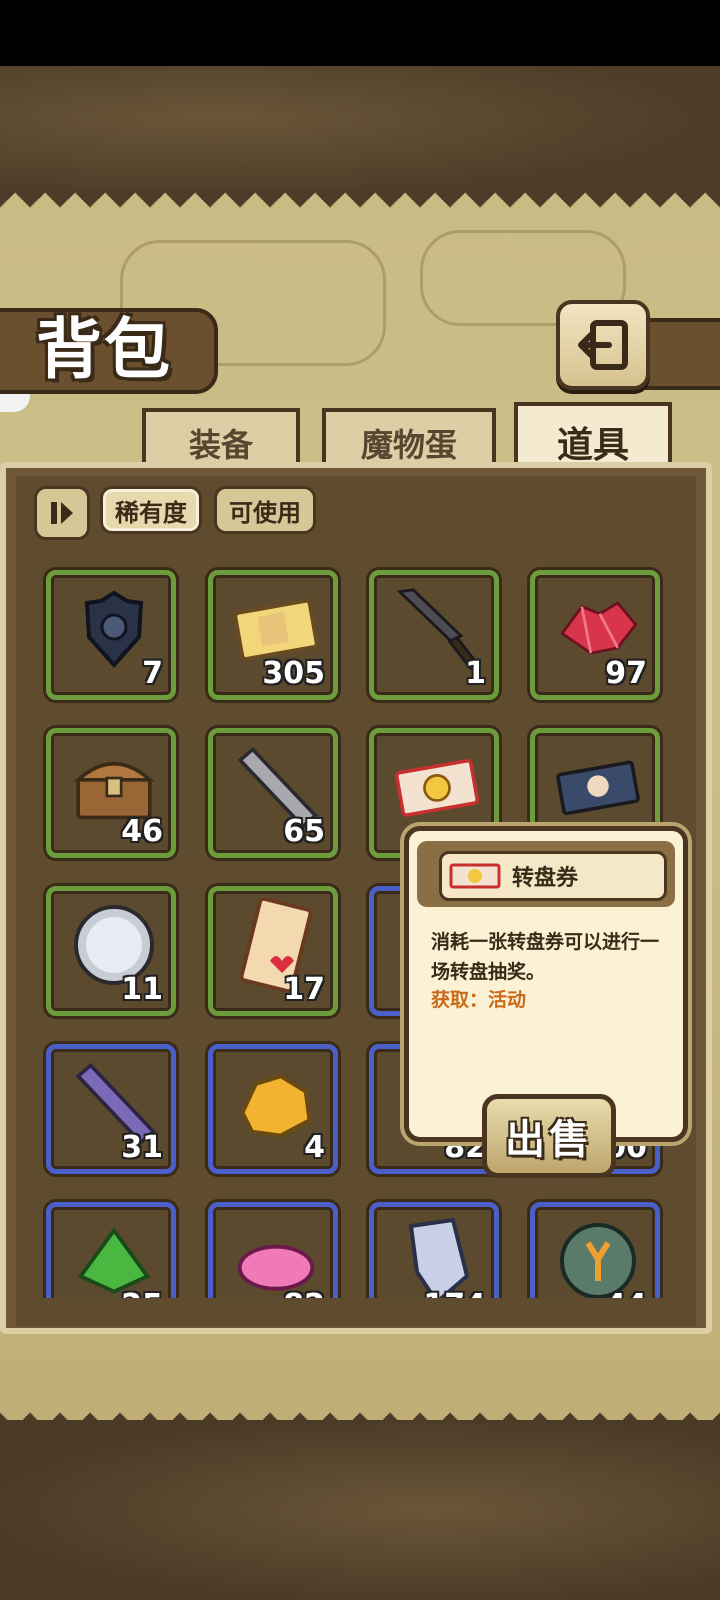 Image resolution: width=720 pixels, height=1600 pixels. Describe the element at coordinates (142, 1147) in the screenshot. I see `item-count: 31` at that location.